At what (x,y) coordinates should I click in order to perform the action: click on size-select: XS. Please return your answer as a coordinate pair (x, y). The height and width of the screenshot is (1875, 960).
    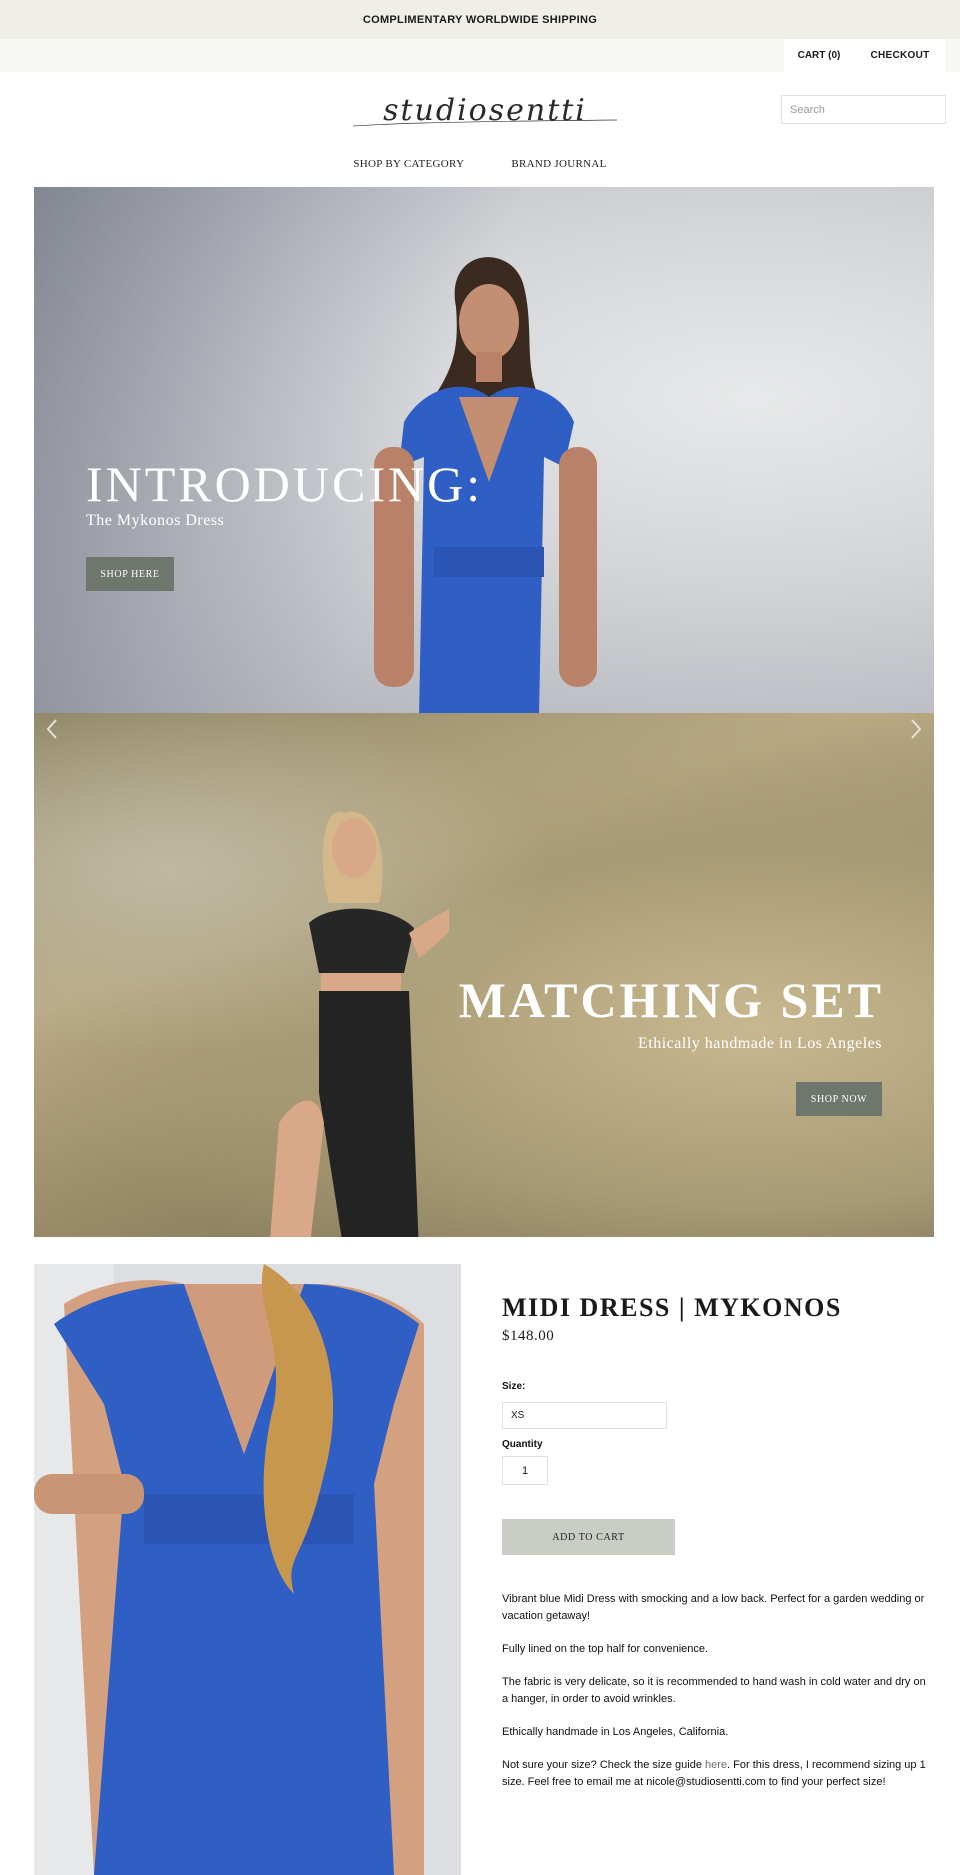
    Looking at the image, I should click on (584, 1415).